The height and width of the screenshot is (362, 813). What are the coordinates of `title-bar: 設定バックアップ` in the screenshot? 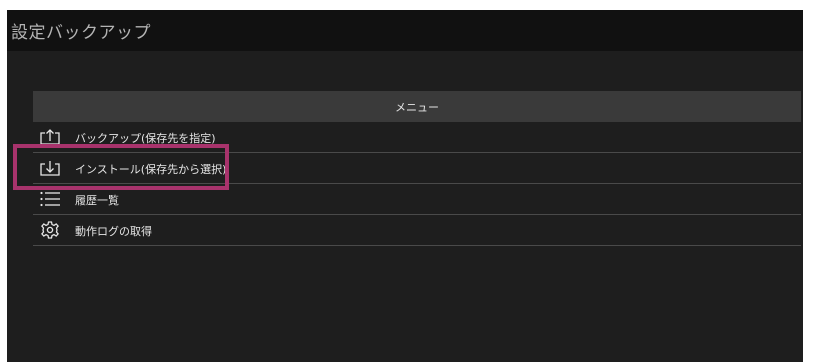 It's located at (405, 30).